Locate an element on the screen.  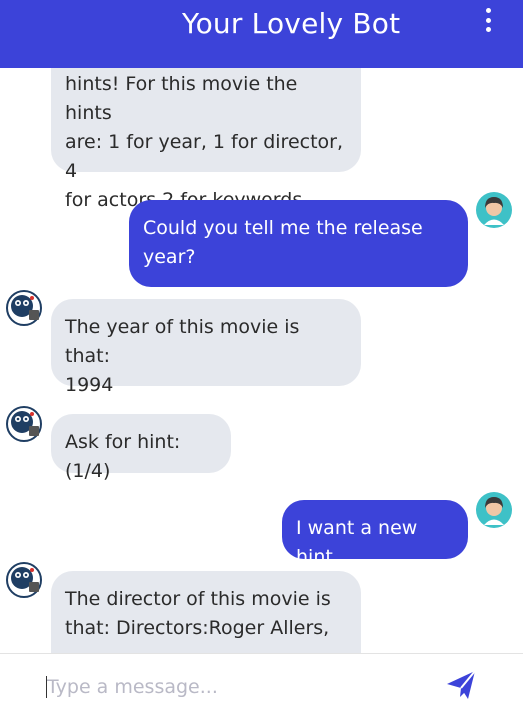
user-message: Could you tell me the release year? is located at coordinates (298, 243).